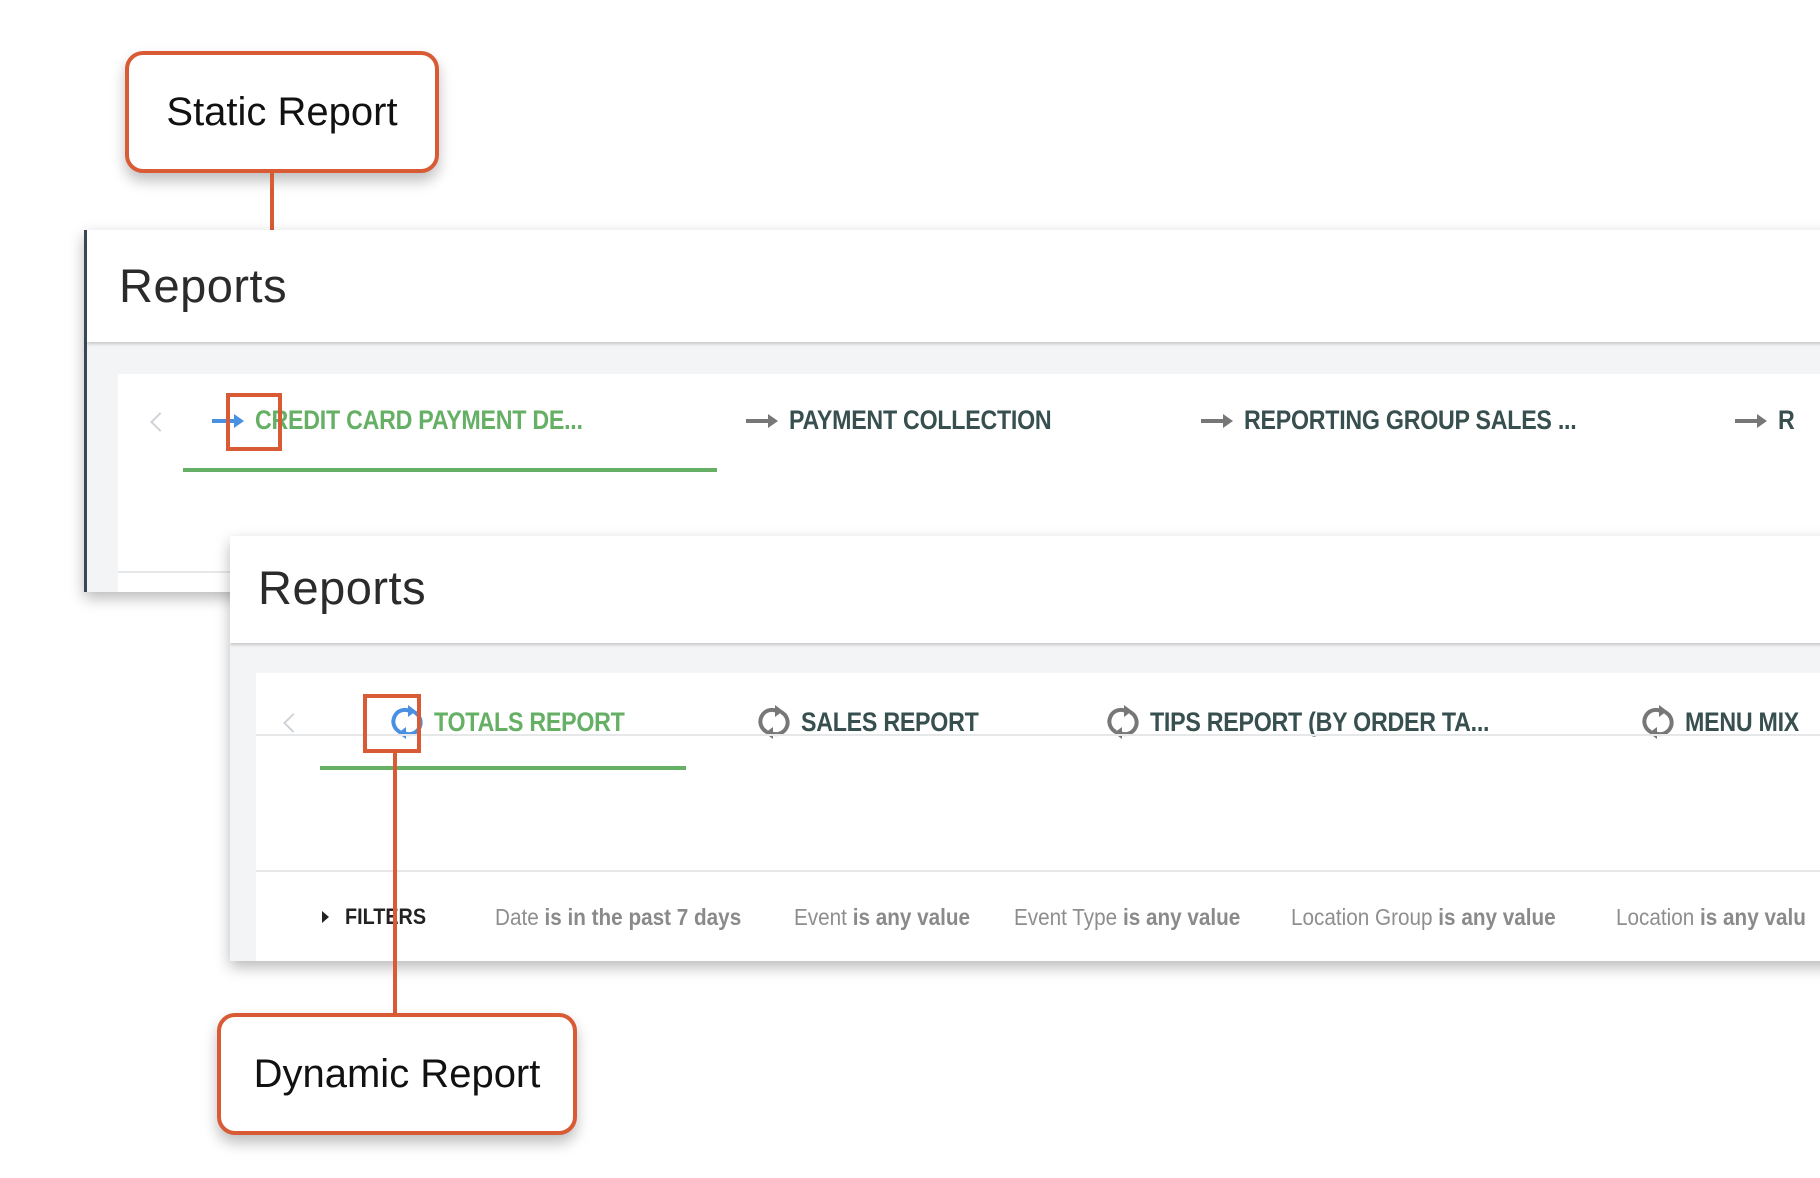 The width and height of the screenshot is (1820, 1178). What do you see at coordinates (517, 916) in the screenshot?
I see `filter-field: Date` at bounding box center [517, 916].